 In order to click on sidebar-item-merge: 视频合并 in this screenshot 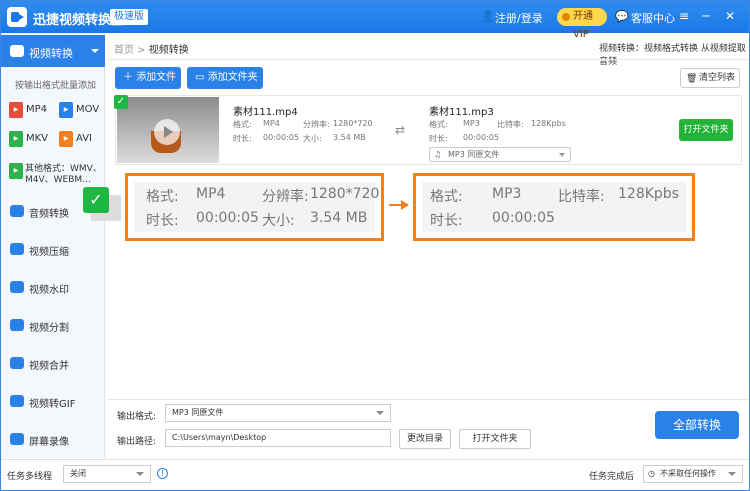, I will do `click(53, 363)`.